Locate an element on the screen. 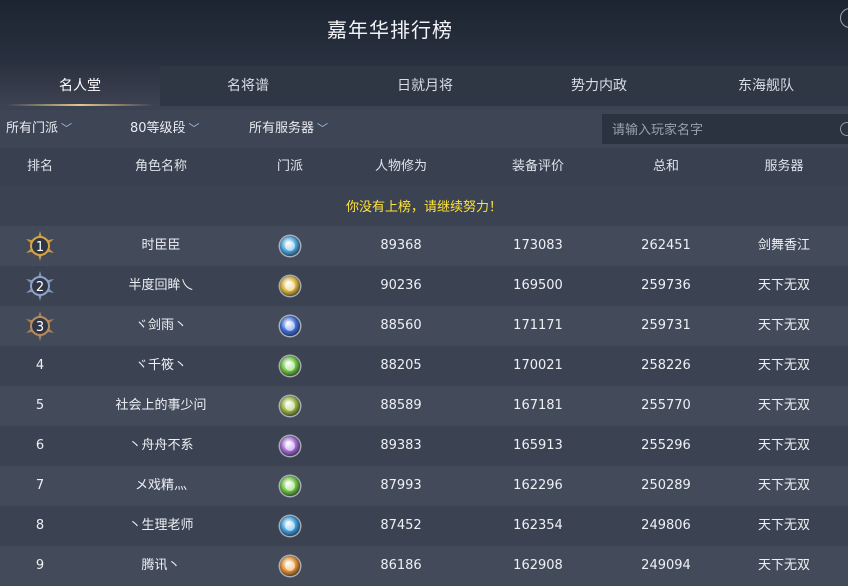  rank-number: 3 is located at coordinates (40, 327).